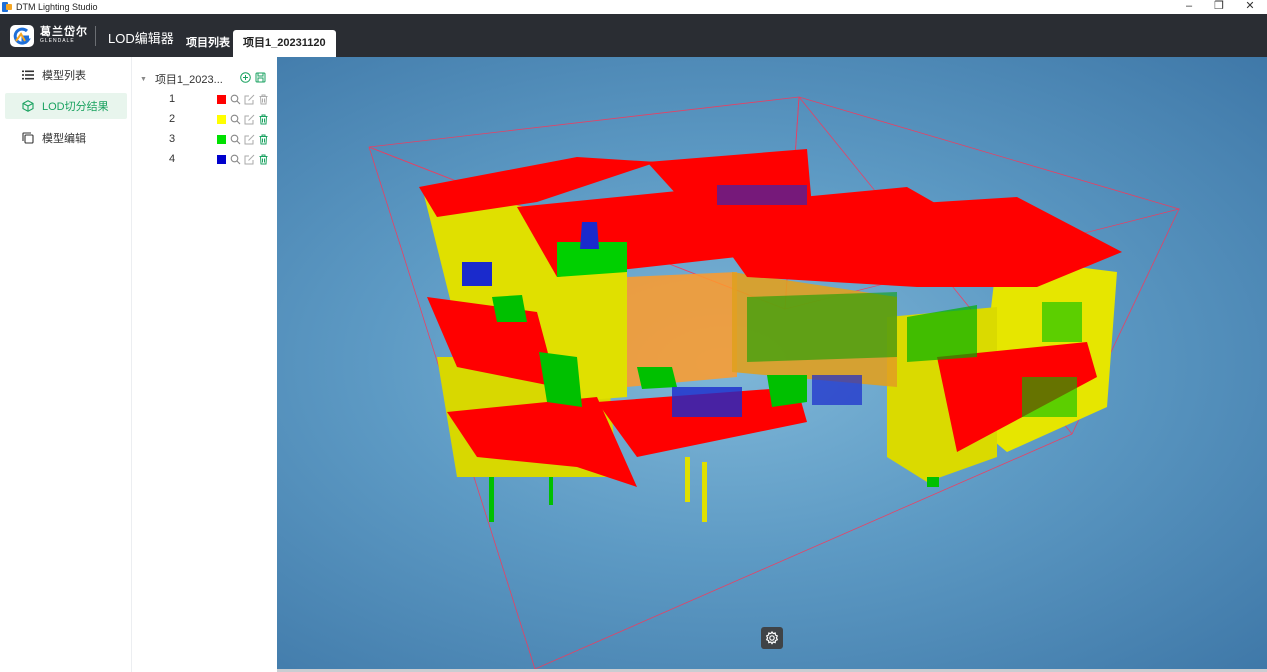 The height and width of the screenshot is (672, 1267). What do you see at coordinates (204, 140) in the screenshot?
I see `list-item: 3` at bounding box center [204, 140].